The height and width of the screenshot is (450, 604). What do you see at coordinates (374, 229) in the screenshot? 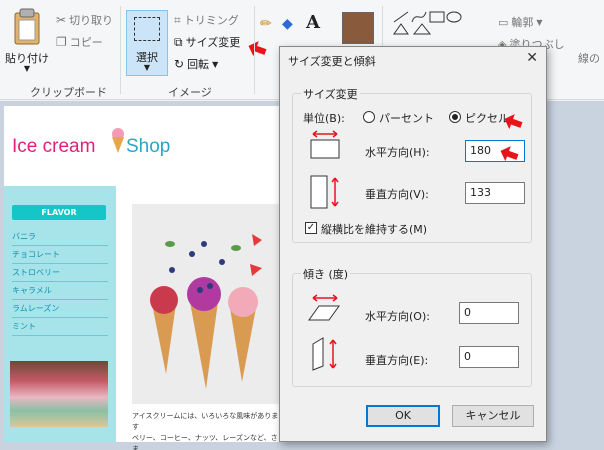
I see `keep-ratio-label: 縦横比を維持する(M)` at bounding box center [374, 229].